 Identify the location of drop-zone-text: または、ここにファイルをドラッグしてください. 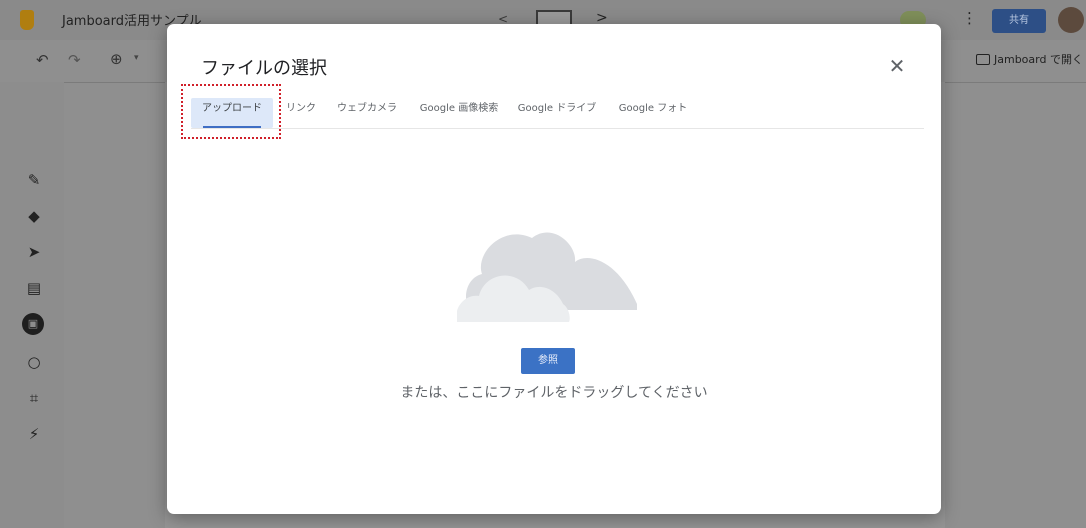
(554, 393).